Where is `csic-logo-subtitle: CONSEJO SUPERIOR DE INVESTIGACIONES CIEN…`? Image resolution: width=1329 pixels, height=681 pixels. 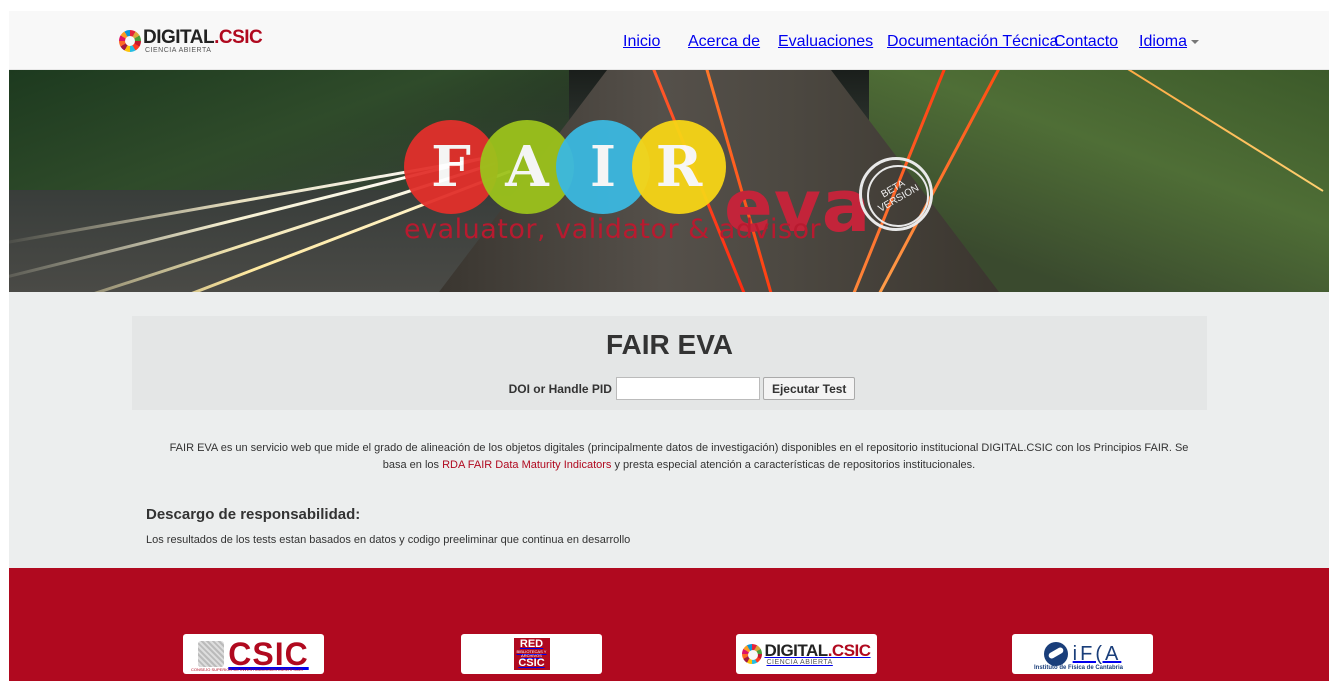
csic-logo-subtitle: CONSEJO SUPERIOR DE INVESTIGACIONES CIEN… is located at coordinates (247, 669).